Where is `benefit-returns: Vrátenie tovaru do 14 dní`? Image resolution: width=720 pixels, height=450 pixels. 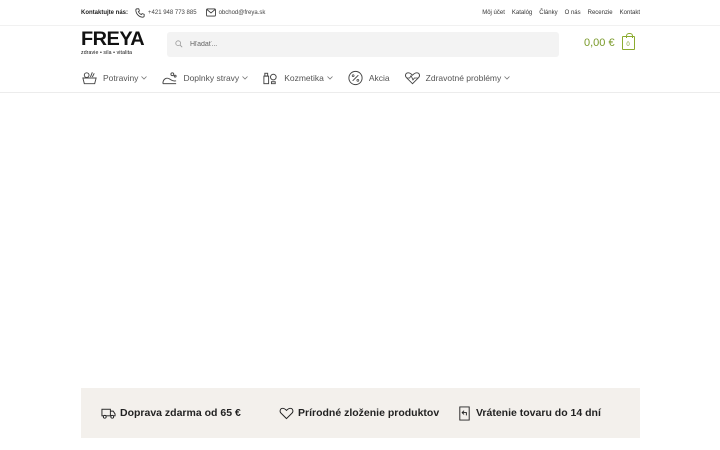 benefit-returns: Vrátenie tovaru do 14 dní is located at coordinates (529, 413).